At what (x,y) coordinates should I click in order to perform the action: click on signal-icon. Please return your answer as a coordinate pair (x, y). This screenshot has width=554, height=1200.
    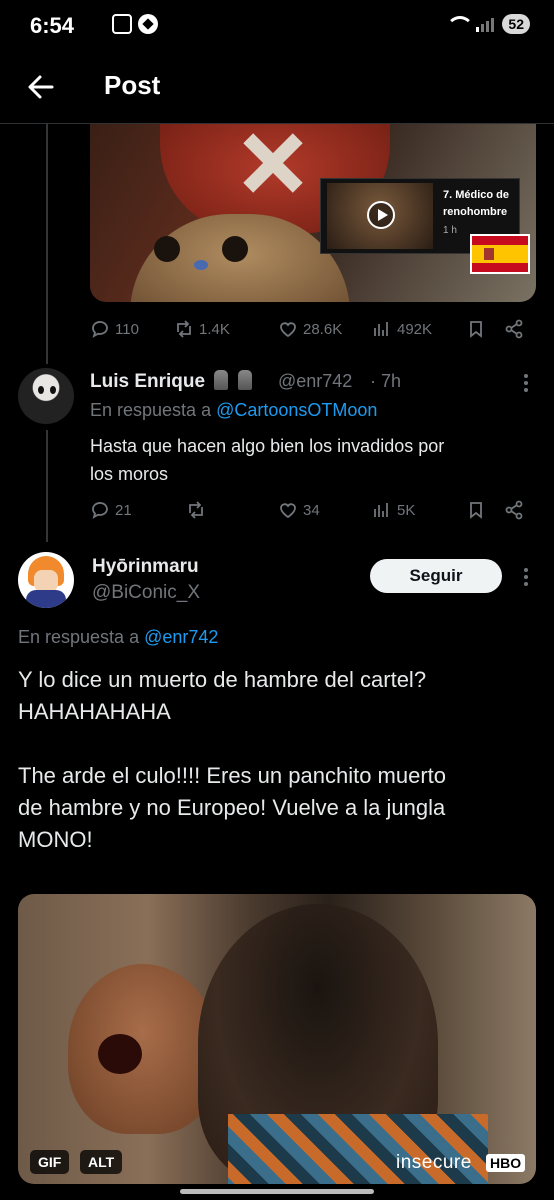
    Looking at the image, I should click on (485, 24).